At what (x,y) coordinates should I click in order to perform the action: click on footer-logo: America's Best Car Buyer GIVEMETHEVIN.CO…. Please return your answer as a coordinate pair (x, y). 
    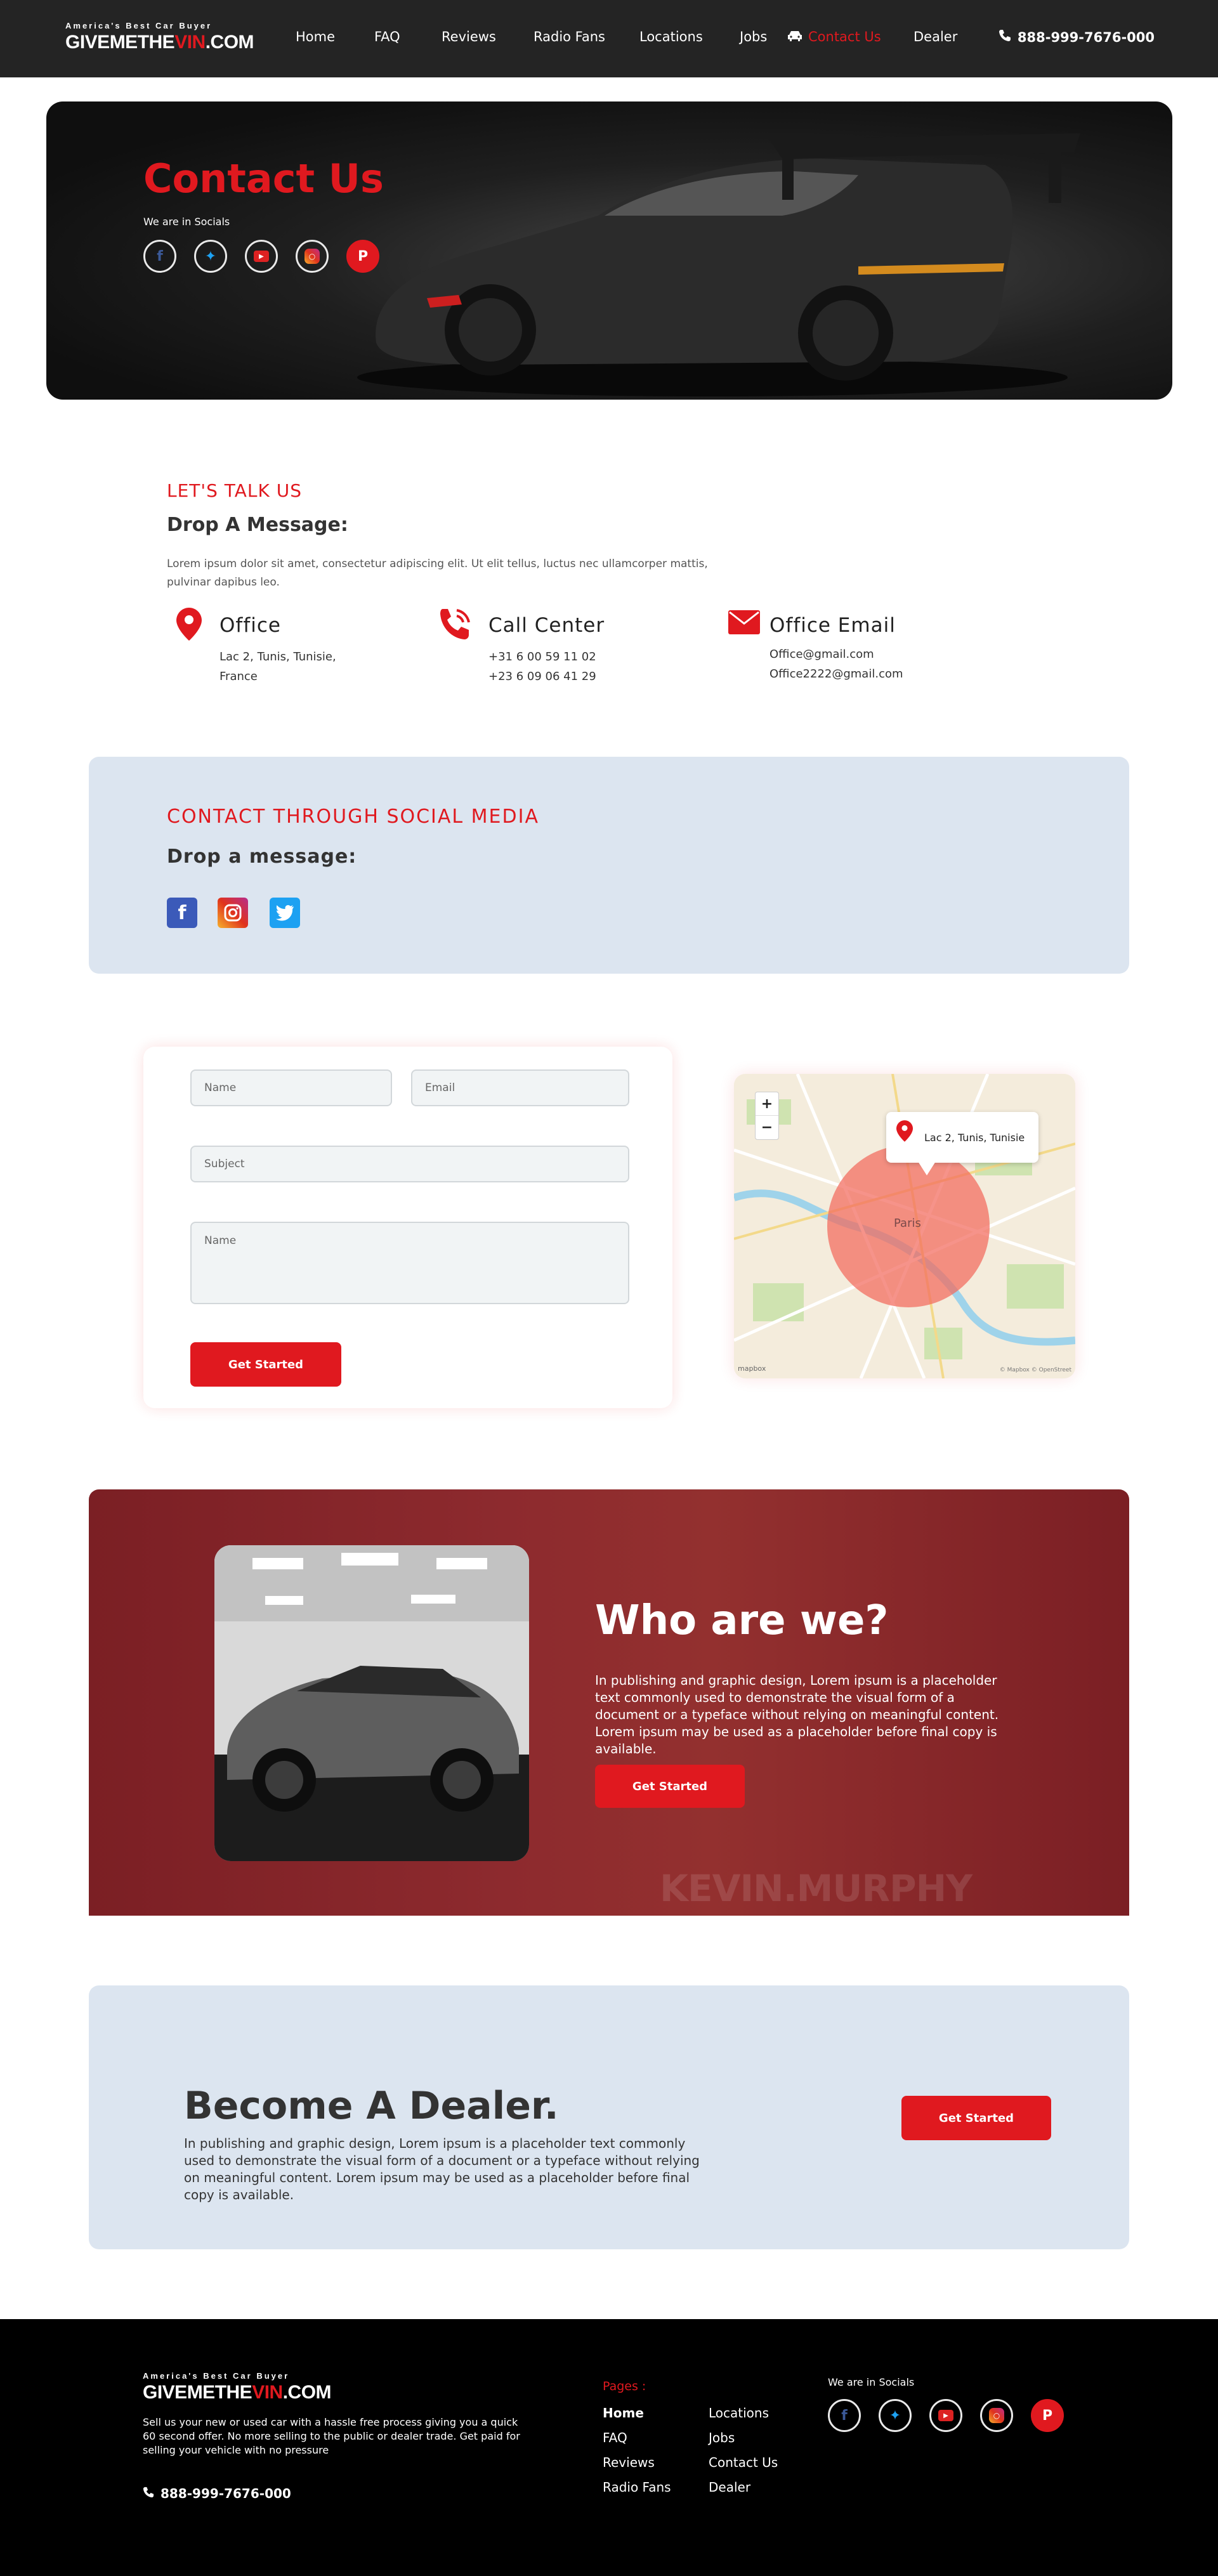
    Looking at the image, I should click on (238, 2387).